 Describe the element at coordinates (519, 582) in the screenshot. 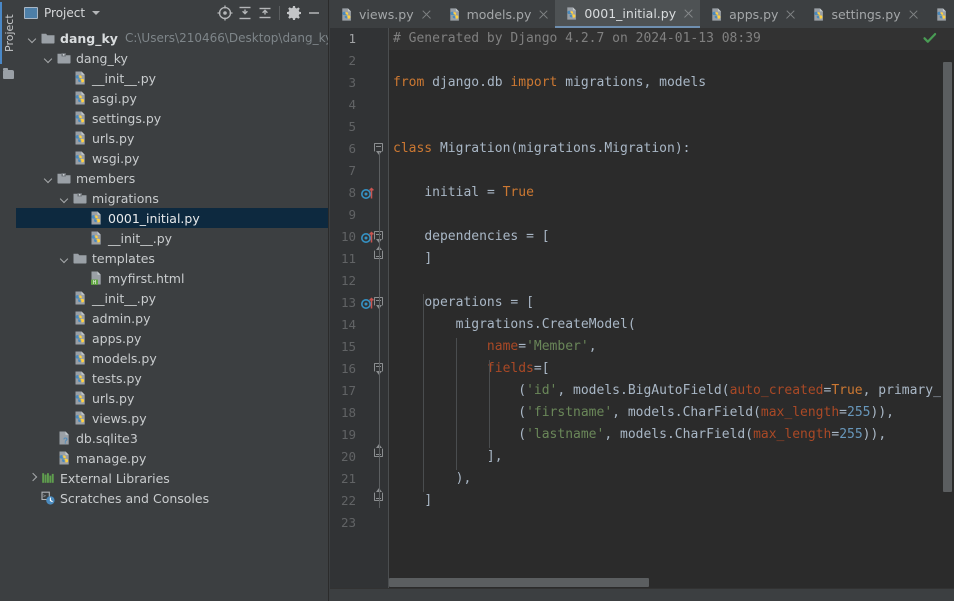

I see `horizontal-scrollbar-thumb` at that location.